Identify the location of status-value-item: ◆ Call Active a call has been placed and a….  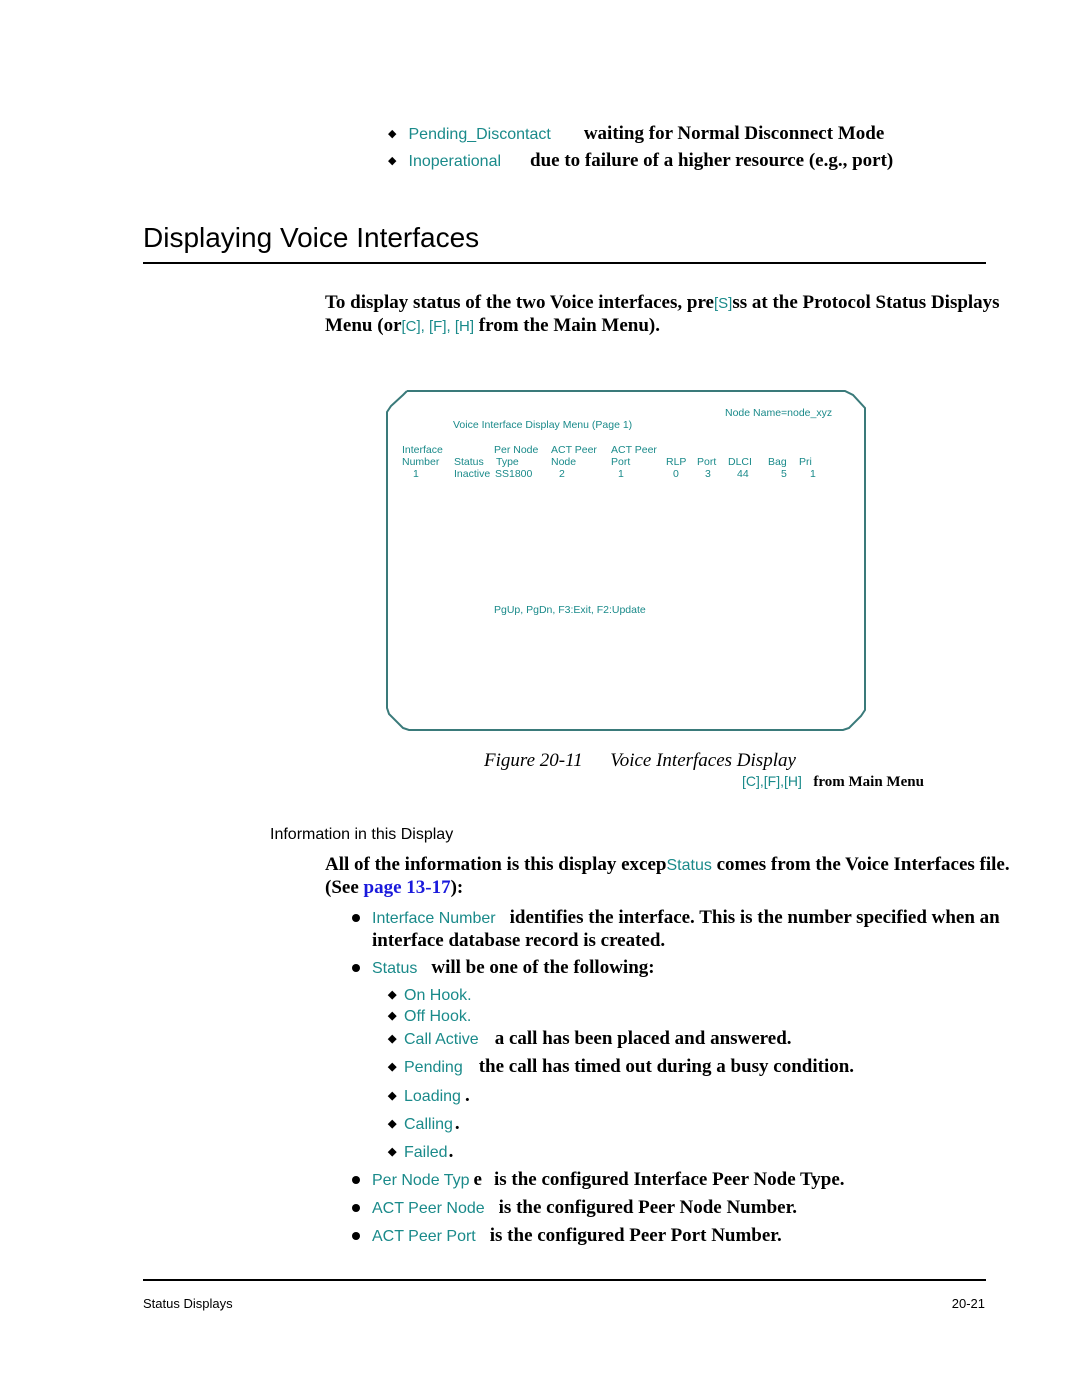
(590, 1039).